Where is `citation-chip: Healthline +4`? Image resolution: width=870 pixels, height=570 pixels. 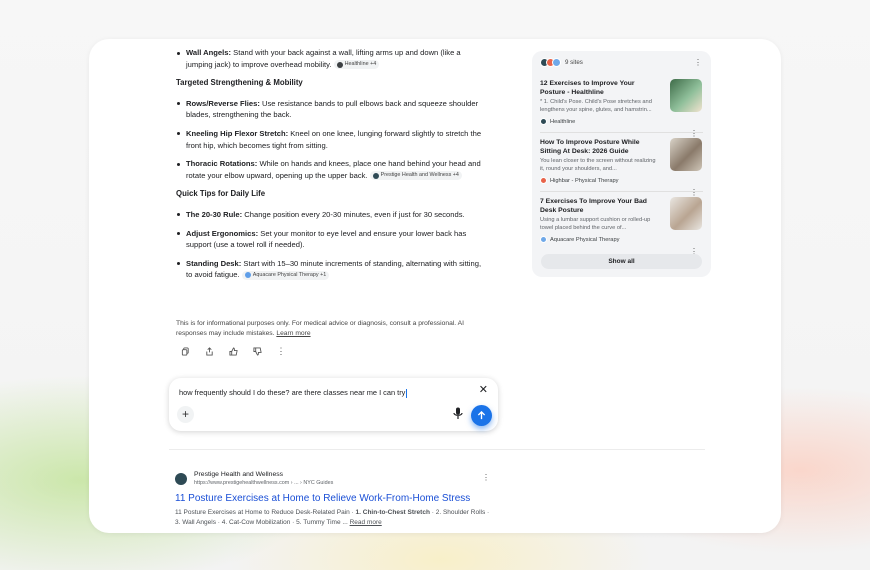 citation-chip: Healthline +4 is located at coordinates (356, 65).